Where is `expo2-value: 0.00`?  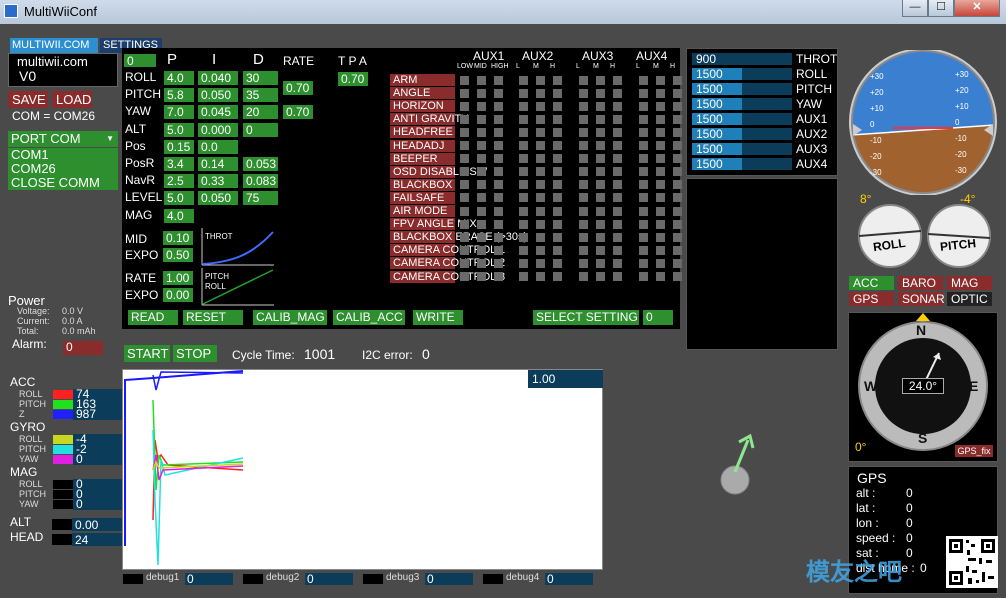
expo2-value: 0.00 is located at coordinates (178, 295).